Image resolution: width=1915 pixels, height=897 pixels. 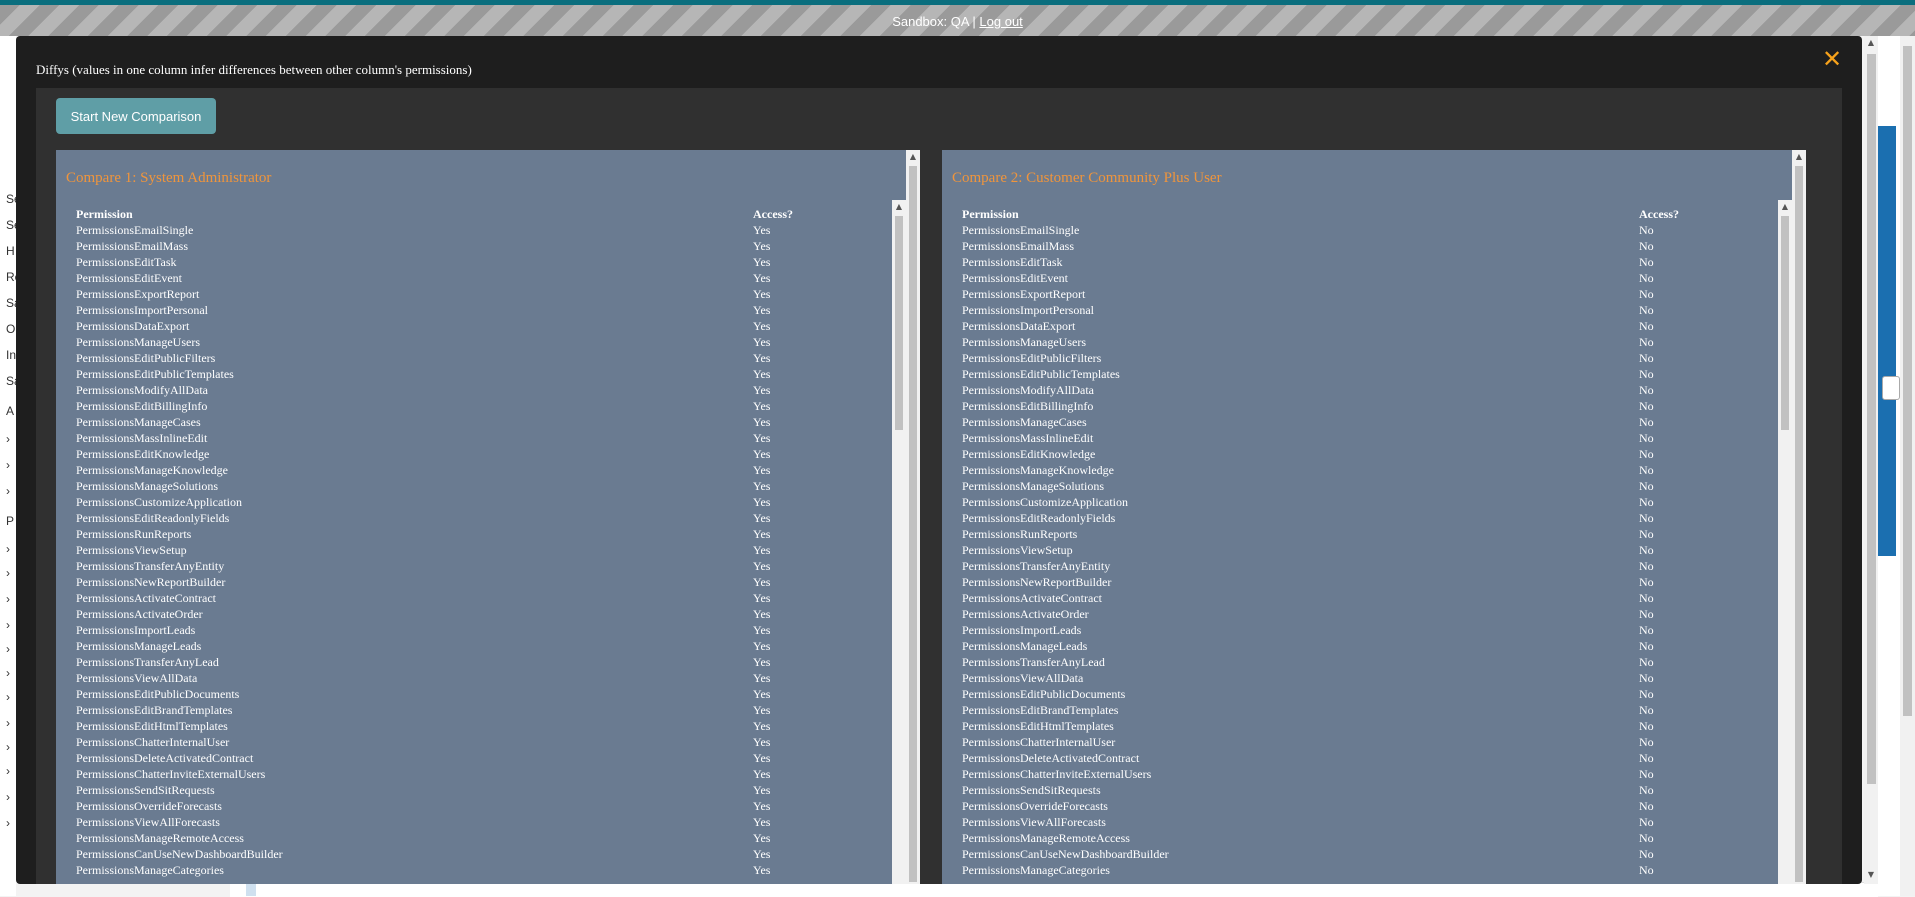 What do you see at coordinates (1785, 323) in the screenshot?
I see `compare-2-table-scrollbar-thumb` at bounding box center [1785, 323].